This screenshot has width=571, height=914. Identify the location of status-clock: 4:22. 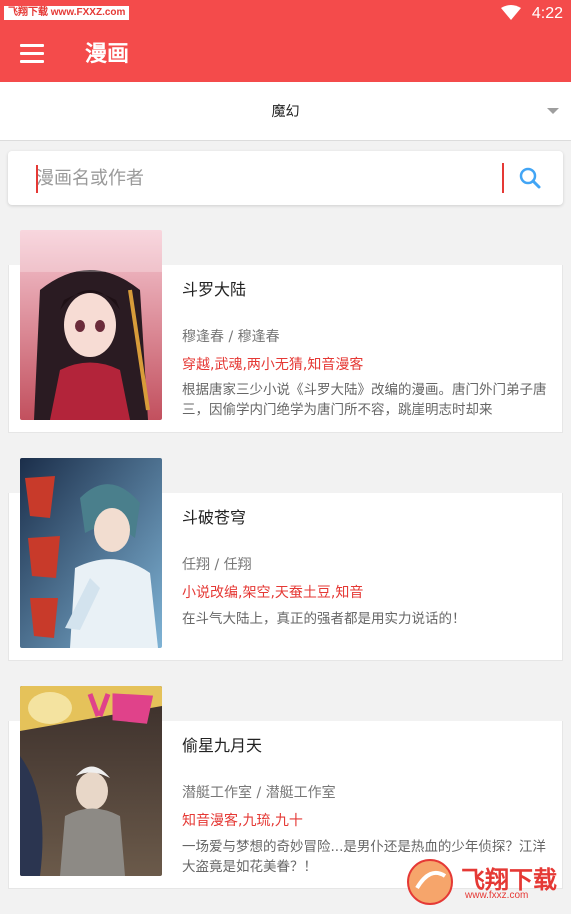
(547, 13).